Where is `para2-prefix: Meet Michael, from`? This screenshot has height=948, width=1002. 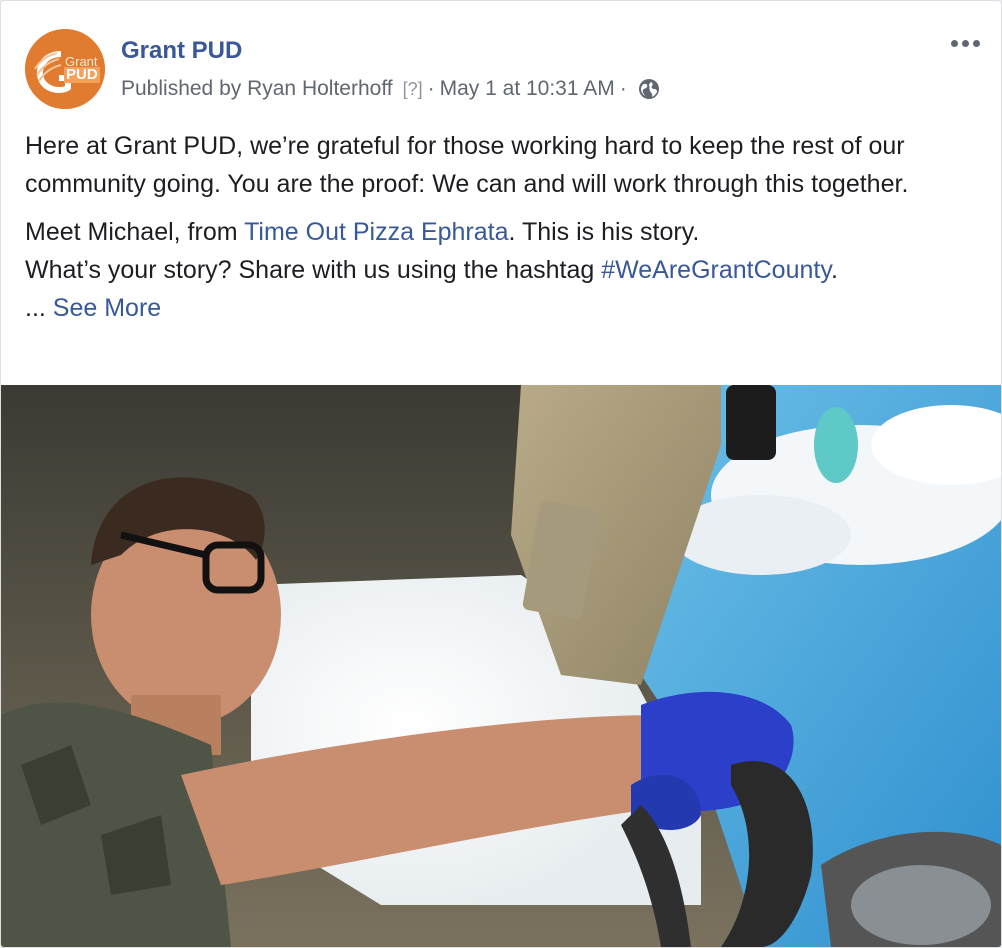
para2-prefix: Meet Michael, from is located at coordinates (135, 232).